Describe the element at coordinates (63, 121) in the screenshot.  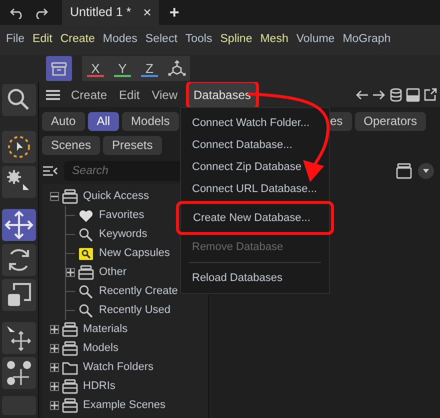
I see `filter-chip: Auto` at that location.